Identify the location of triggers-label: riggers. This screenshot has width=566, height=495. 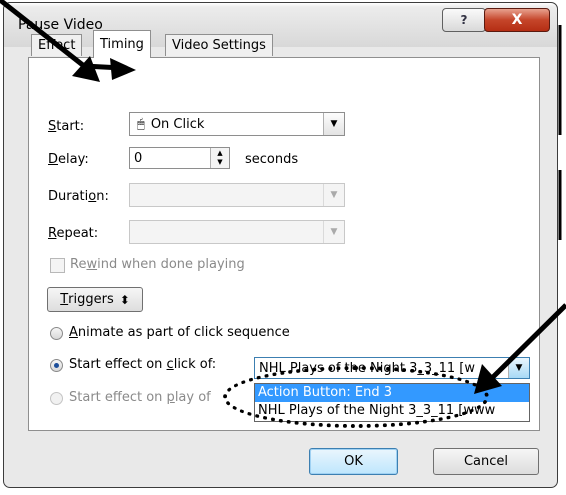
(91, 299).